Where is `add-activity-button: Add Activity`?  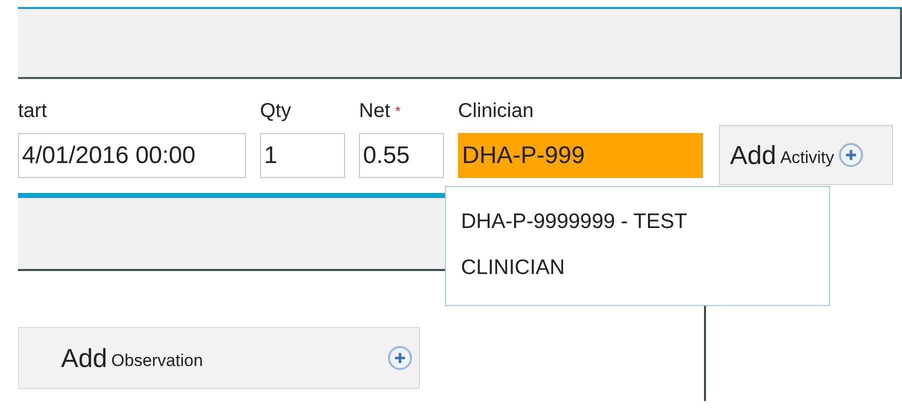 add-activity-button: Add Activity is located at coordinates (806, 155).